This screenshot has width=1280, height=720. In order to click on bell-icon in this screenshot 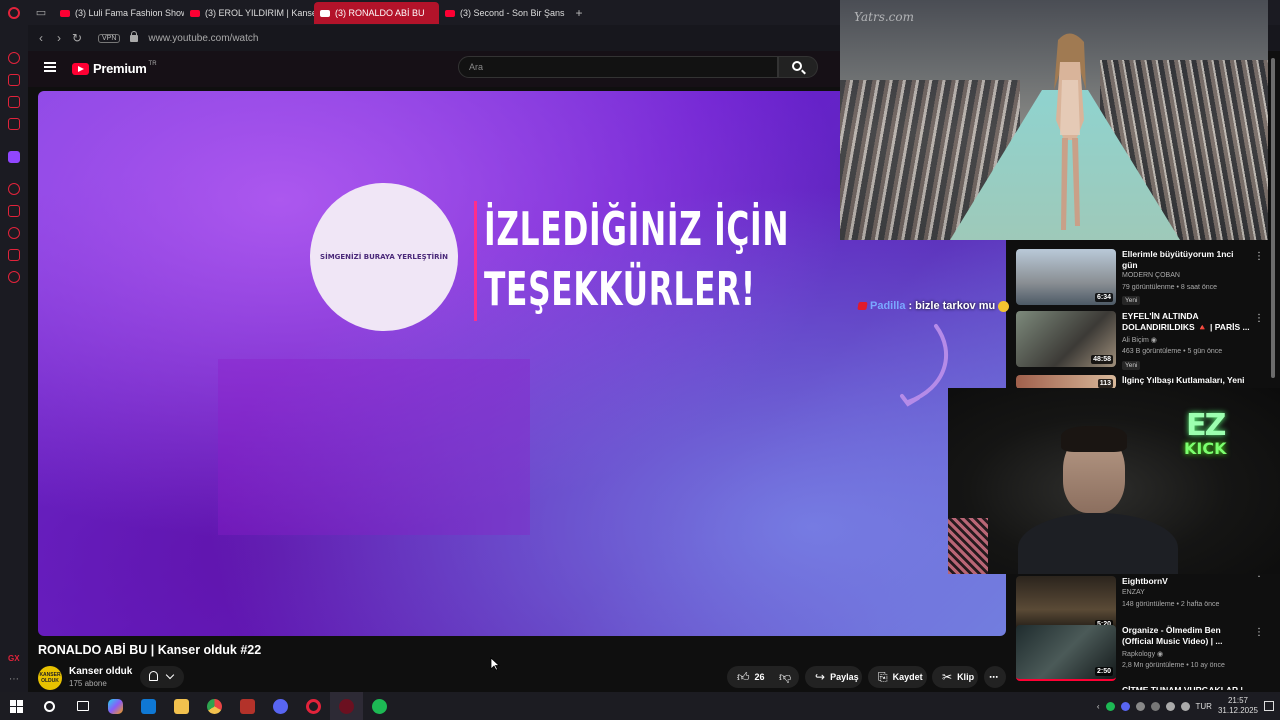, I will do `click(153, 676)`.